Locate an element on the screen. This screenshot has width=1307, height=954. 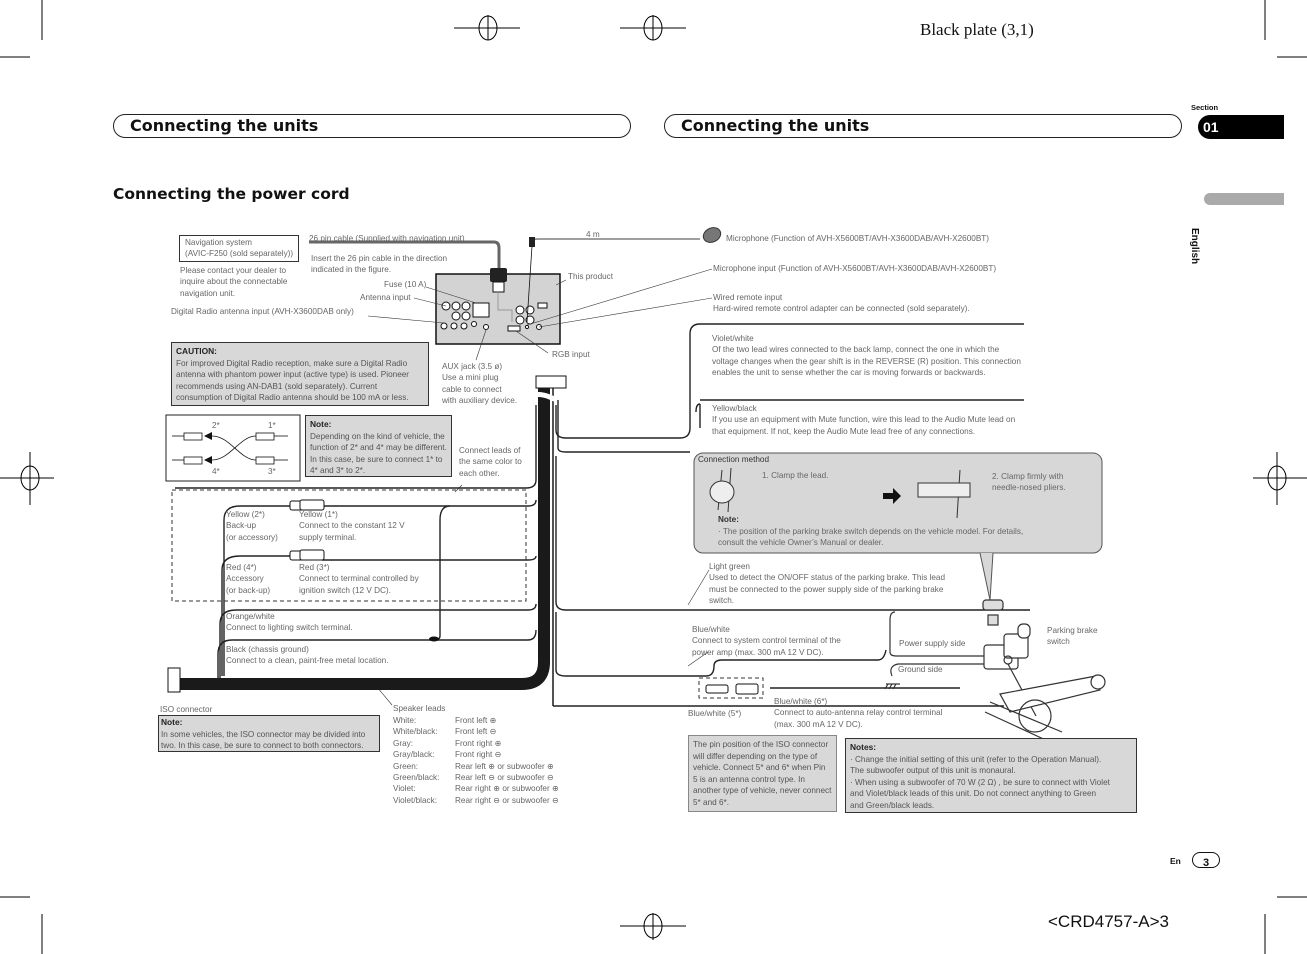
speaker-lead-color: Violet: is located at coordinates (404, 789).